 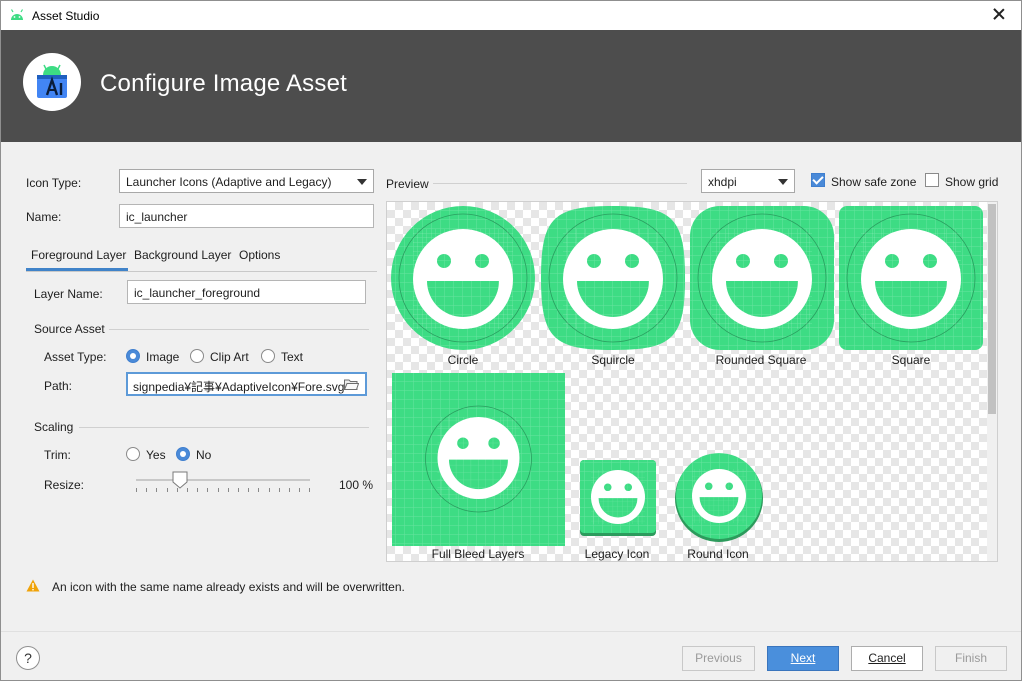 I want to click on resize-slider-thumb, so click(x=180, y=480).